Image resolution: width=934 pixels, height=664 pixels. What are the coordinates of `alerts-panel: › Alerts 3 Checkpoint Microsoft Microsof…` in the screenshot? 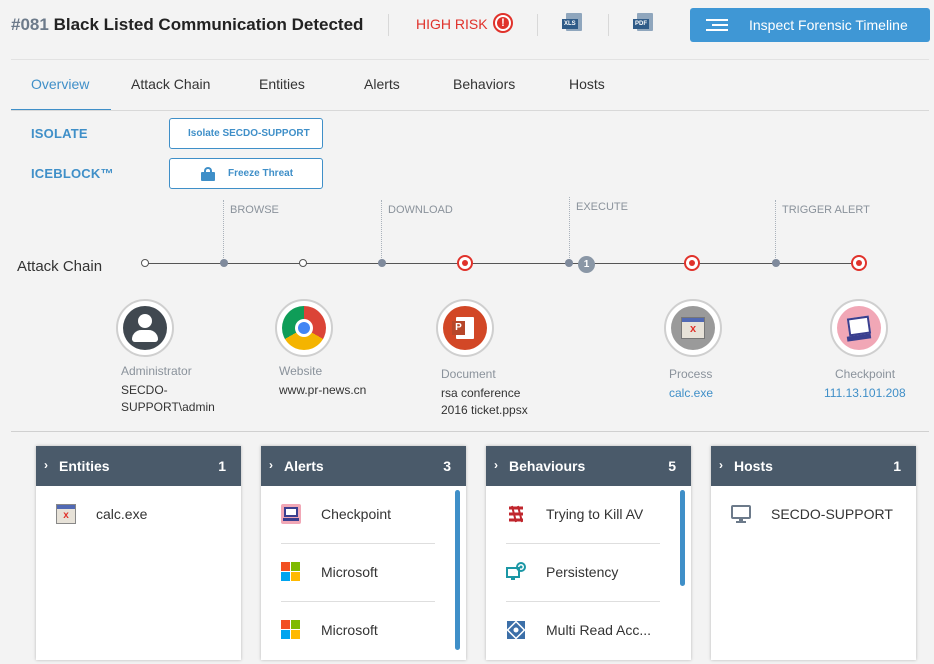 It's located at (363, 553).